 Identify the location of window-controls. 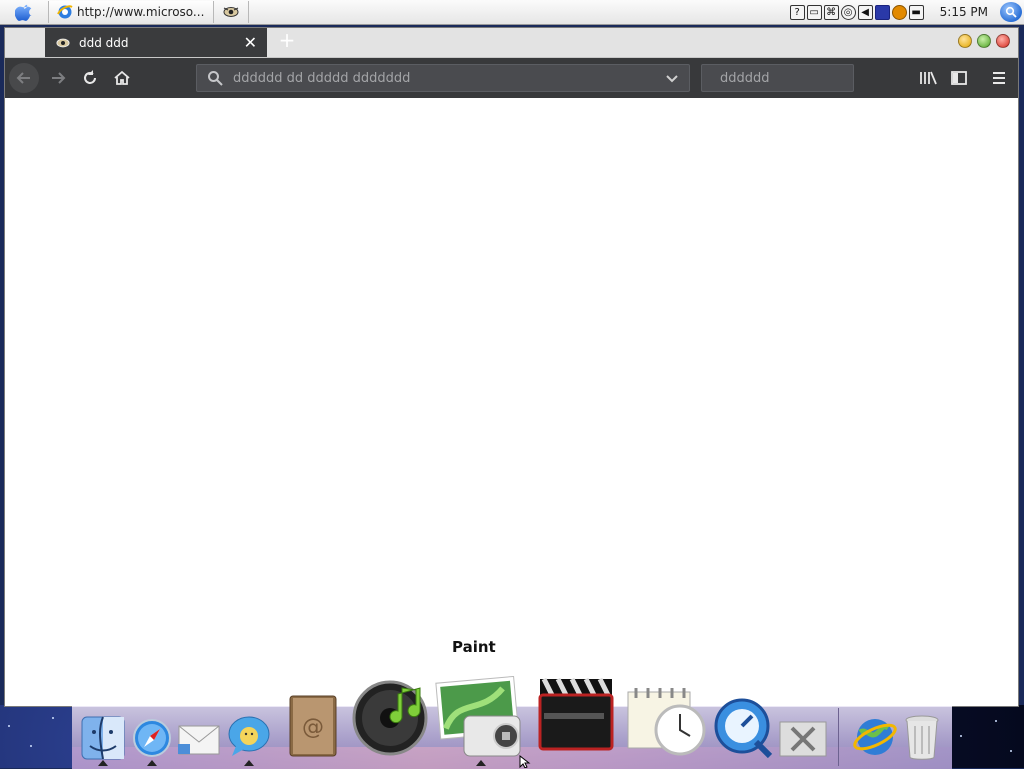
(984, 41).